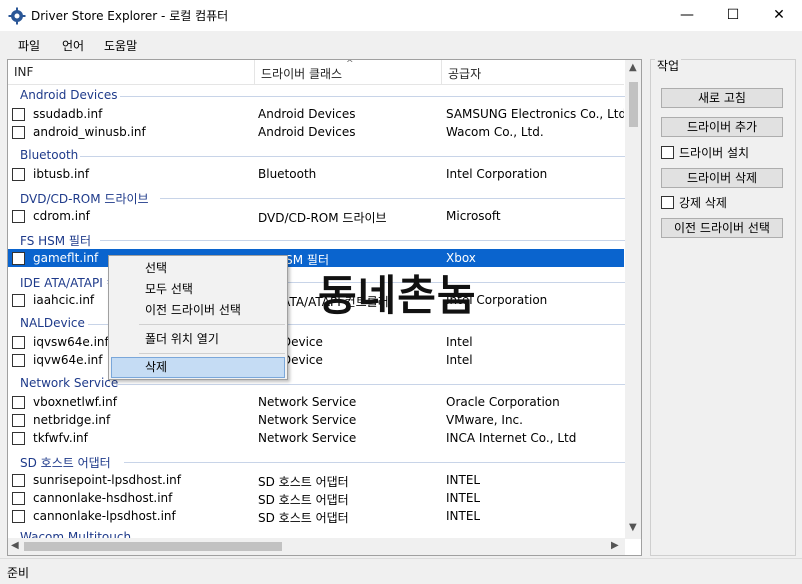 This screenshot has height=584, width=802. I want to click on horizontal-scroll-thumb, so click(153, 546).